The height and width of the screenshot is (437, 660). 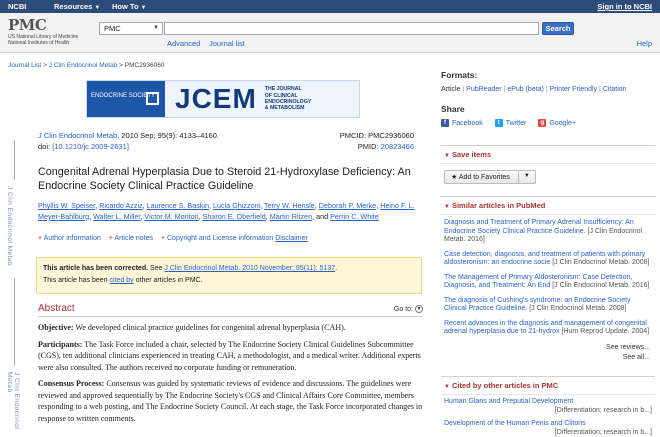 What do you see at coordinates (483, 89) in the screenshot?
I see `format-pubreader: PubReader` at bounding box center [483, 89].